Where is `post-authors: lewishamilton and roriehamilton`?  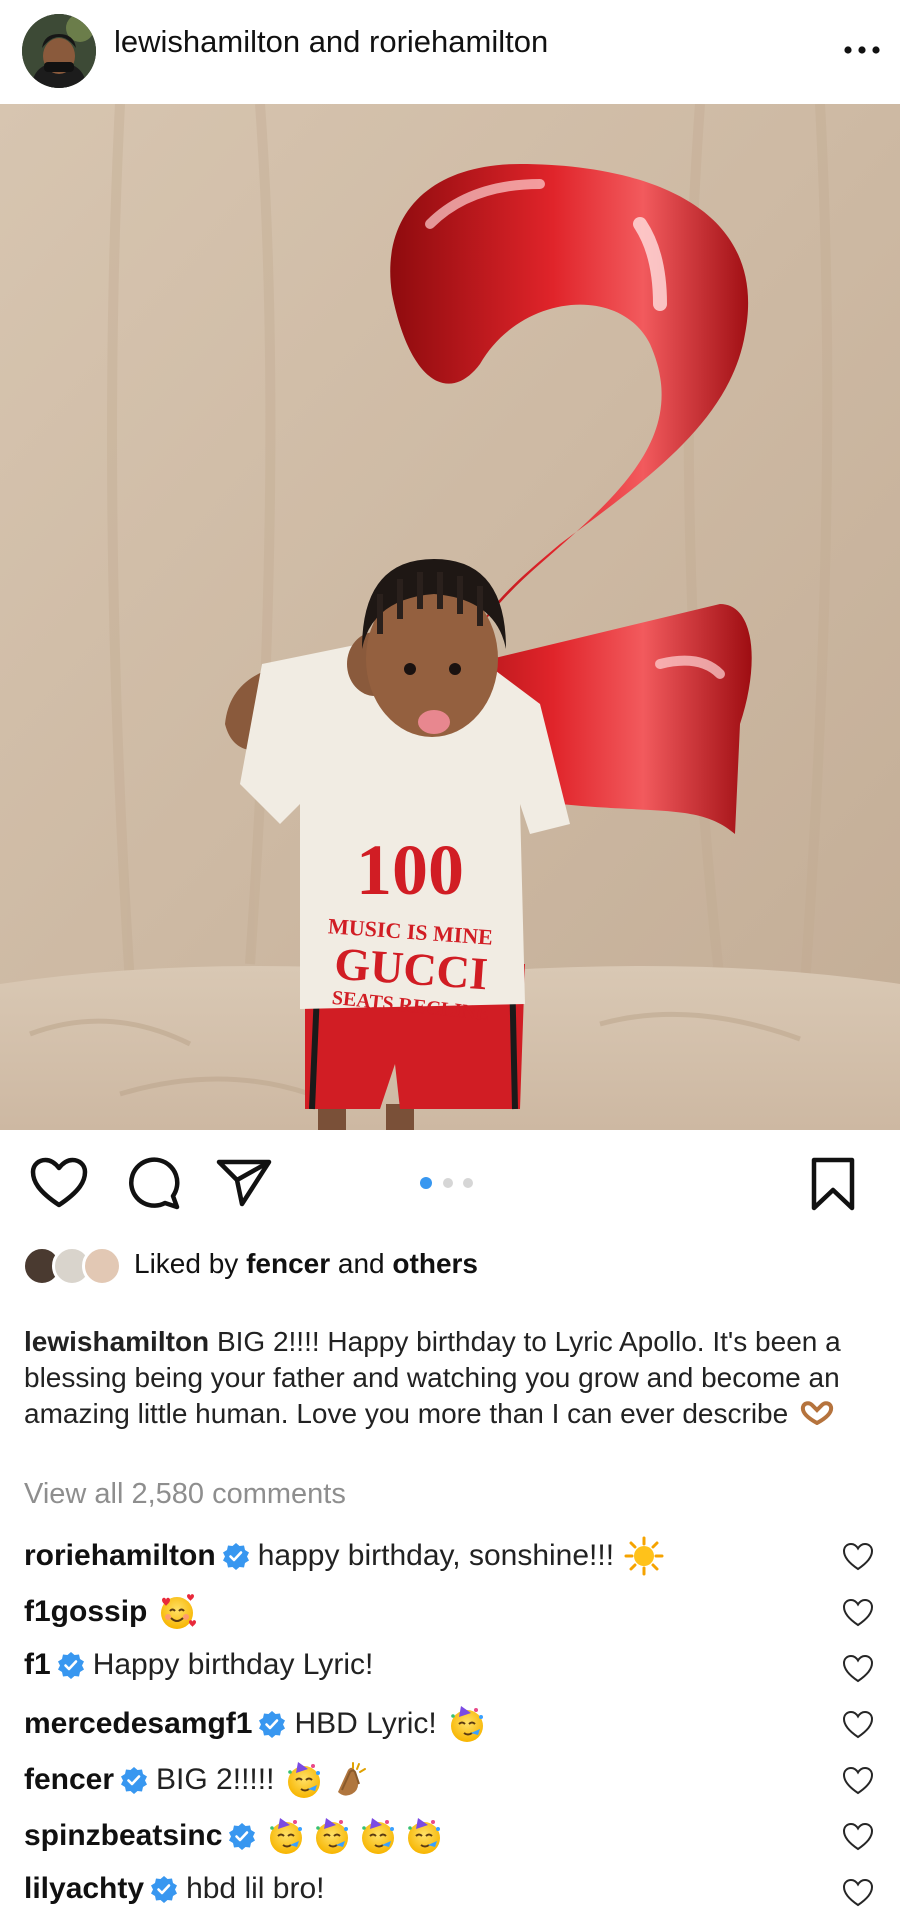 post-authors: lewishamilton and roriehamilton is located at coordinates (331, 42).